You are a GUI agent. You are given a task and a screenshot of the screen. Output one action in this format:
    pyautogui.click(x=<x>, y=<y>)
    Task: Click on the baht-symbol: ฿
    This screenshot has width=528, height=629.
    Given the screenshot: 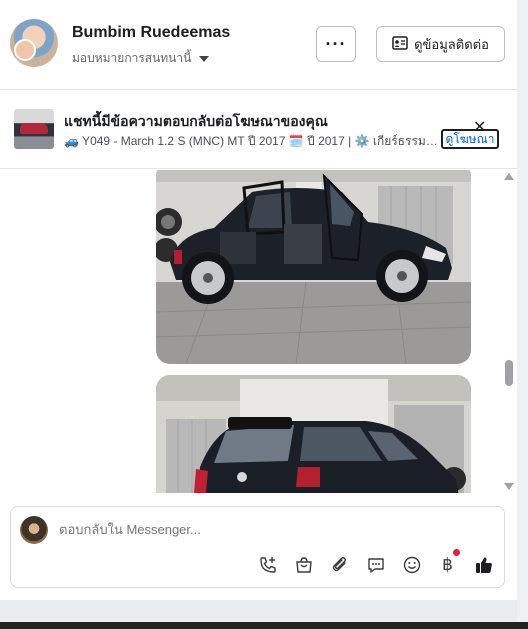 What is the action you would take?
    pyautogui.click(x=447, y=565)
    